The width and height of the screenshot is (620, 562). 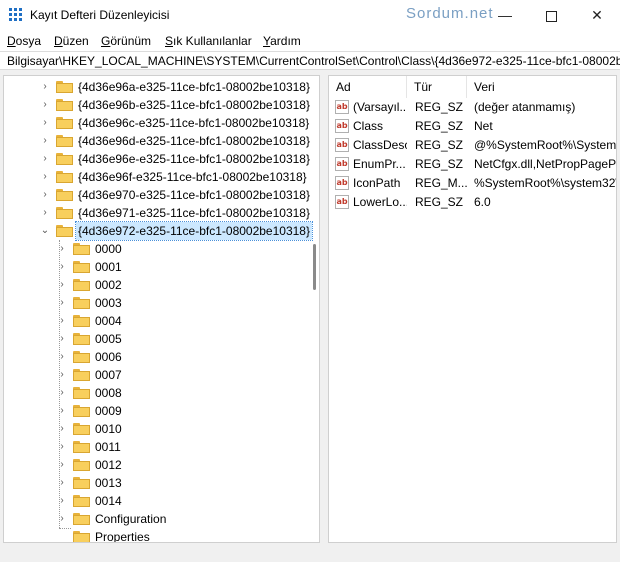 What do you see at coordinates (156, 321) in the screenshot?
I see `tree-item-subkey: › 0004` at bounding box center [156, 321].